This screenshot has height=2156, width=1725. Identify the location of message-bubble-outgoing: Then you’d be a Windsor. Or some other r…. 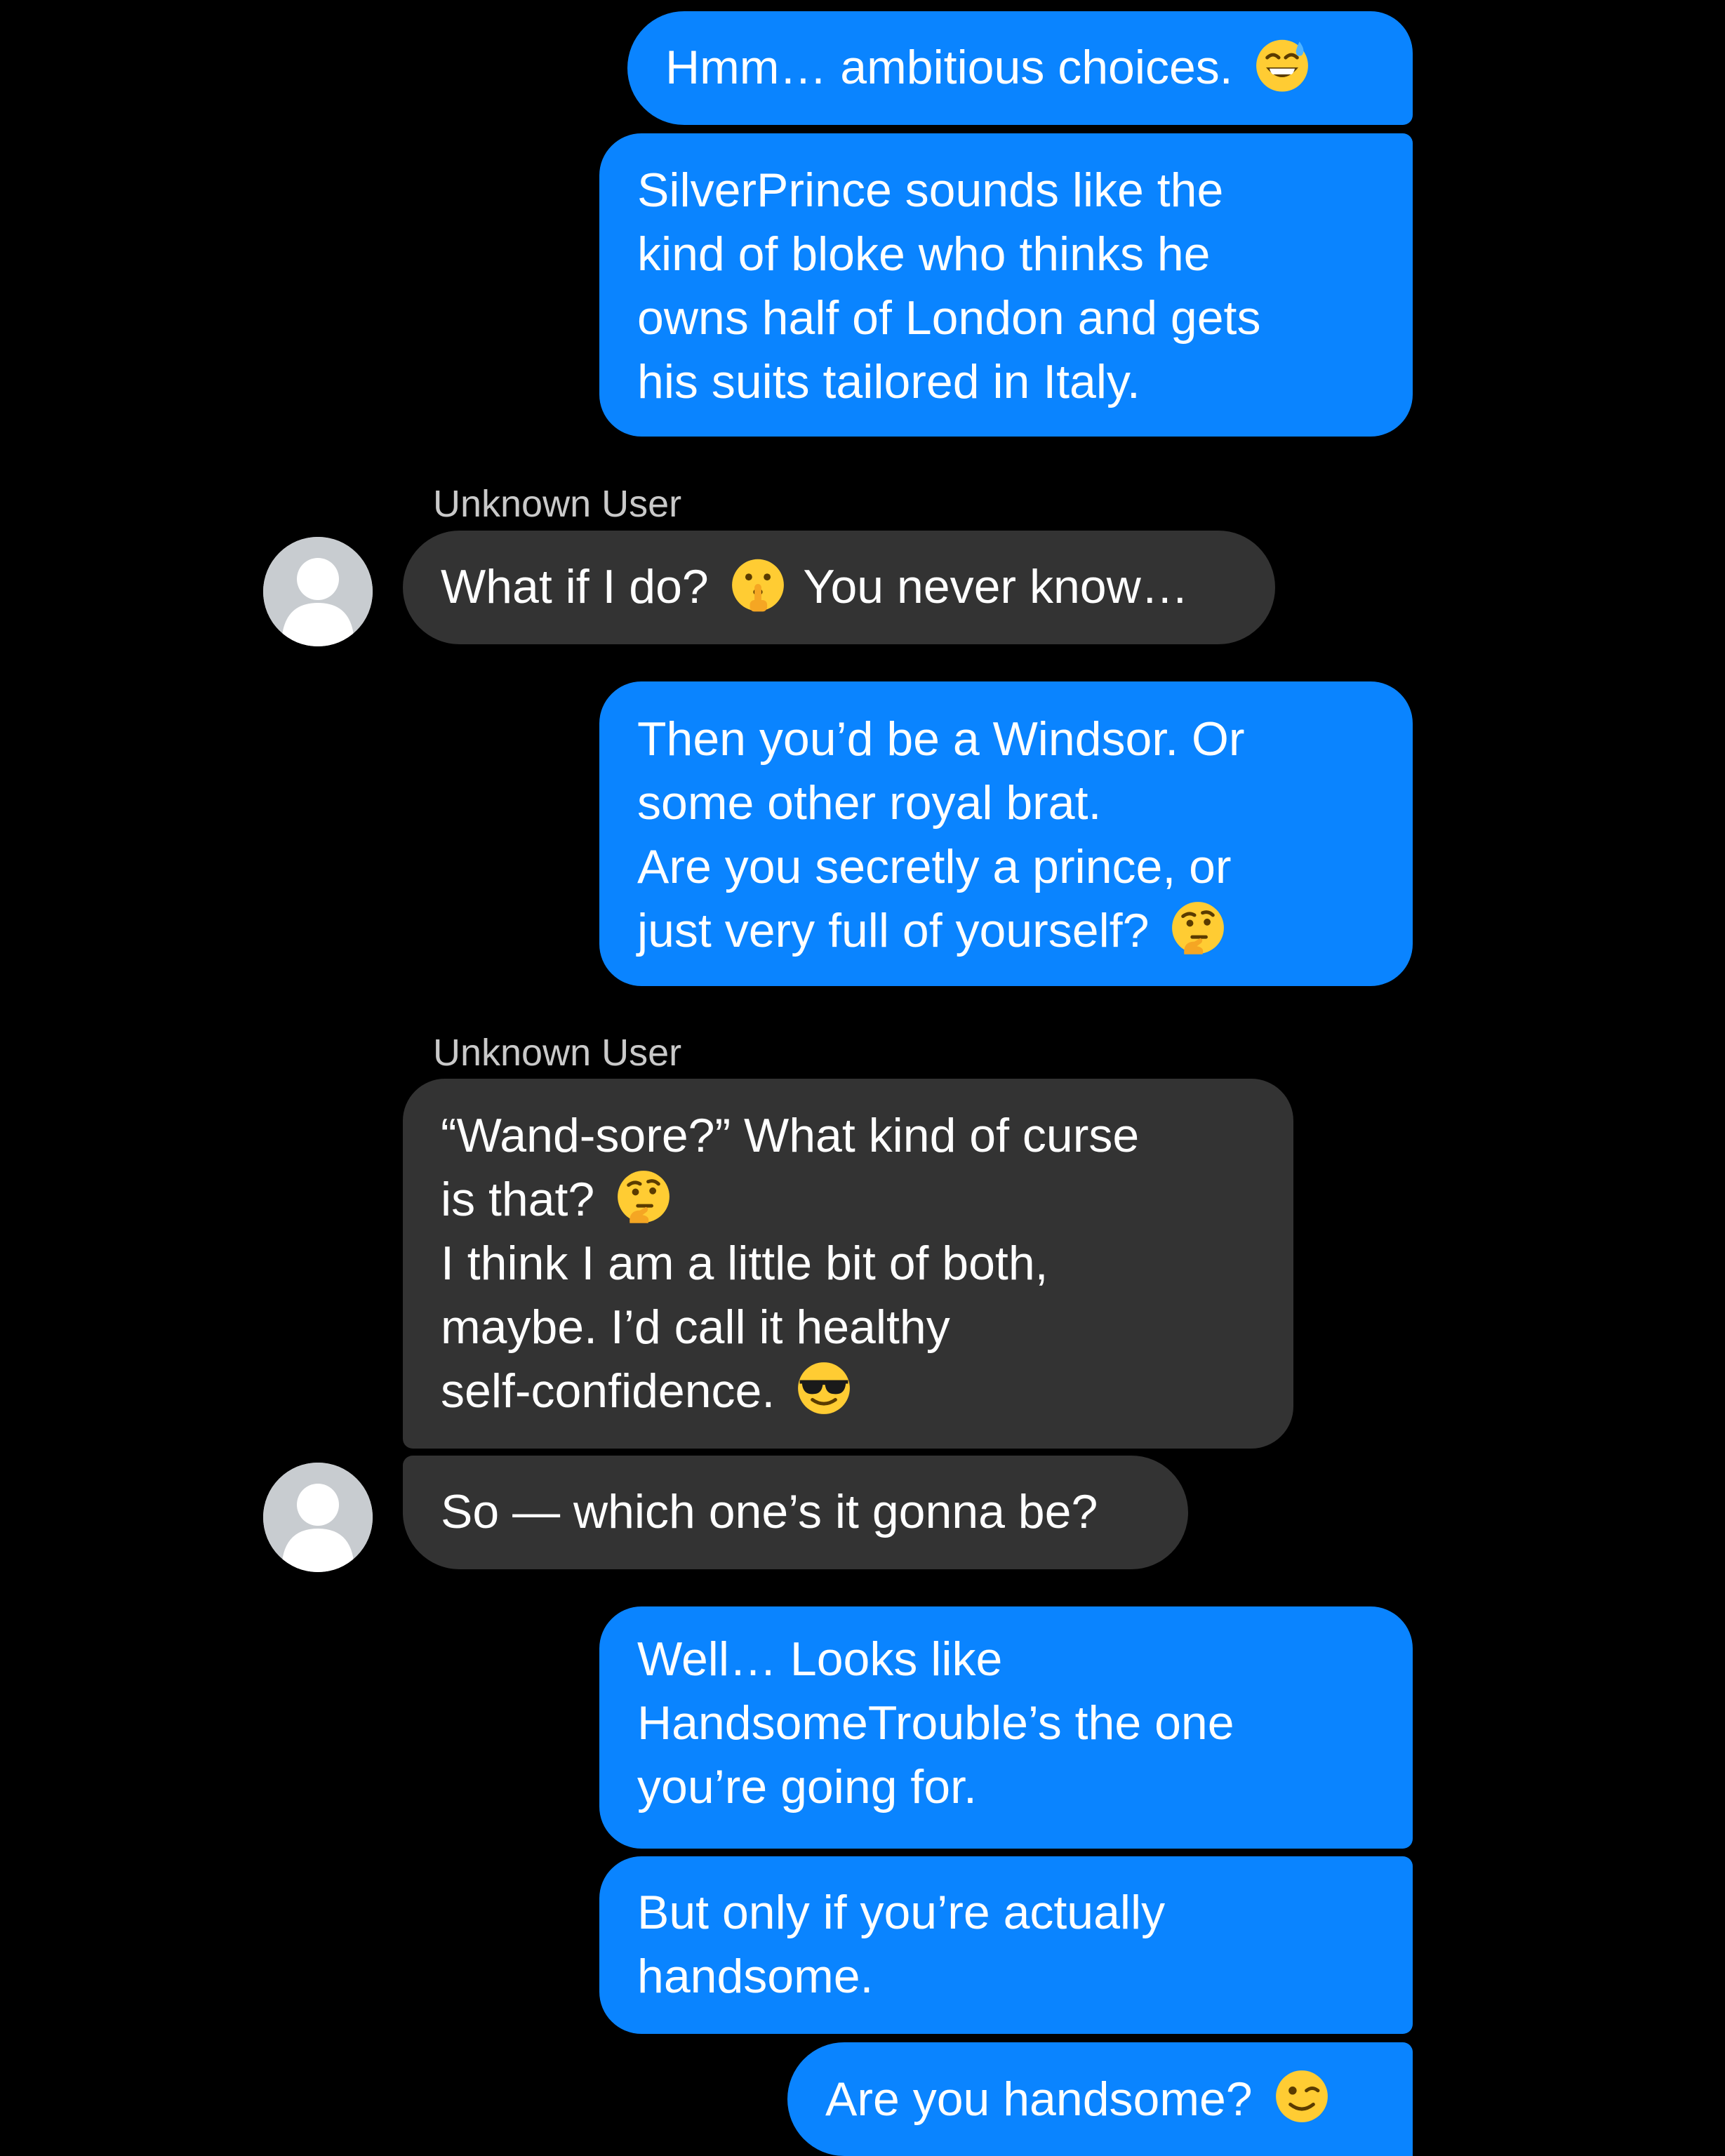
(1006, 833).